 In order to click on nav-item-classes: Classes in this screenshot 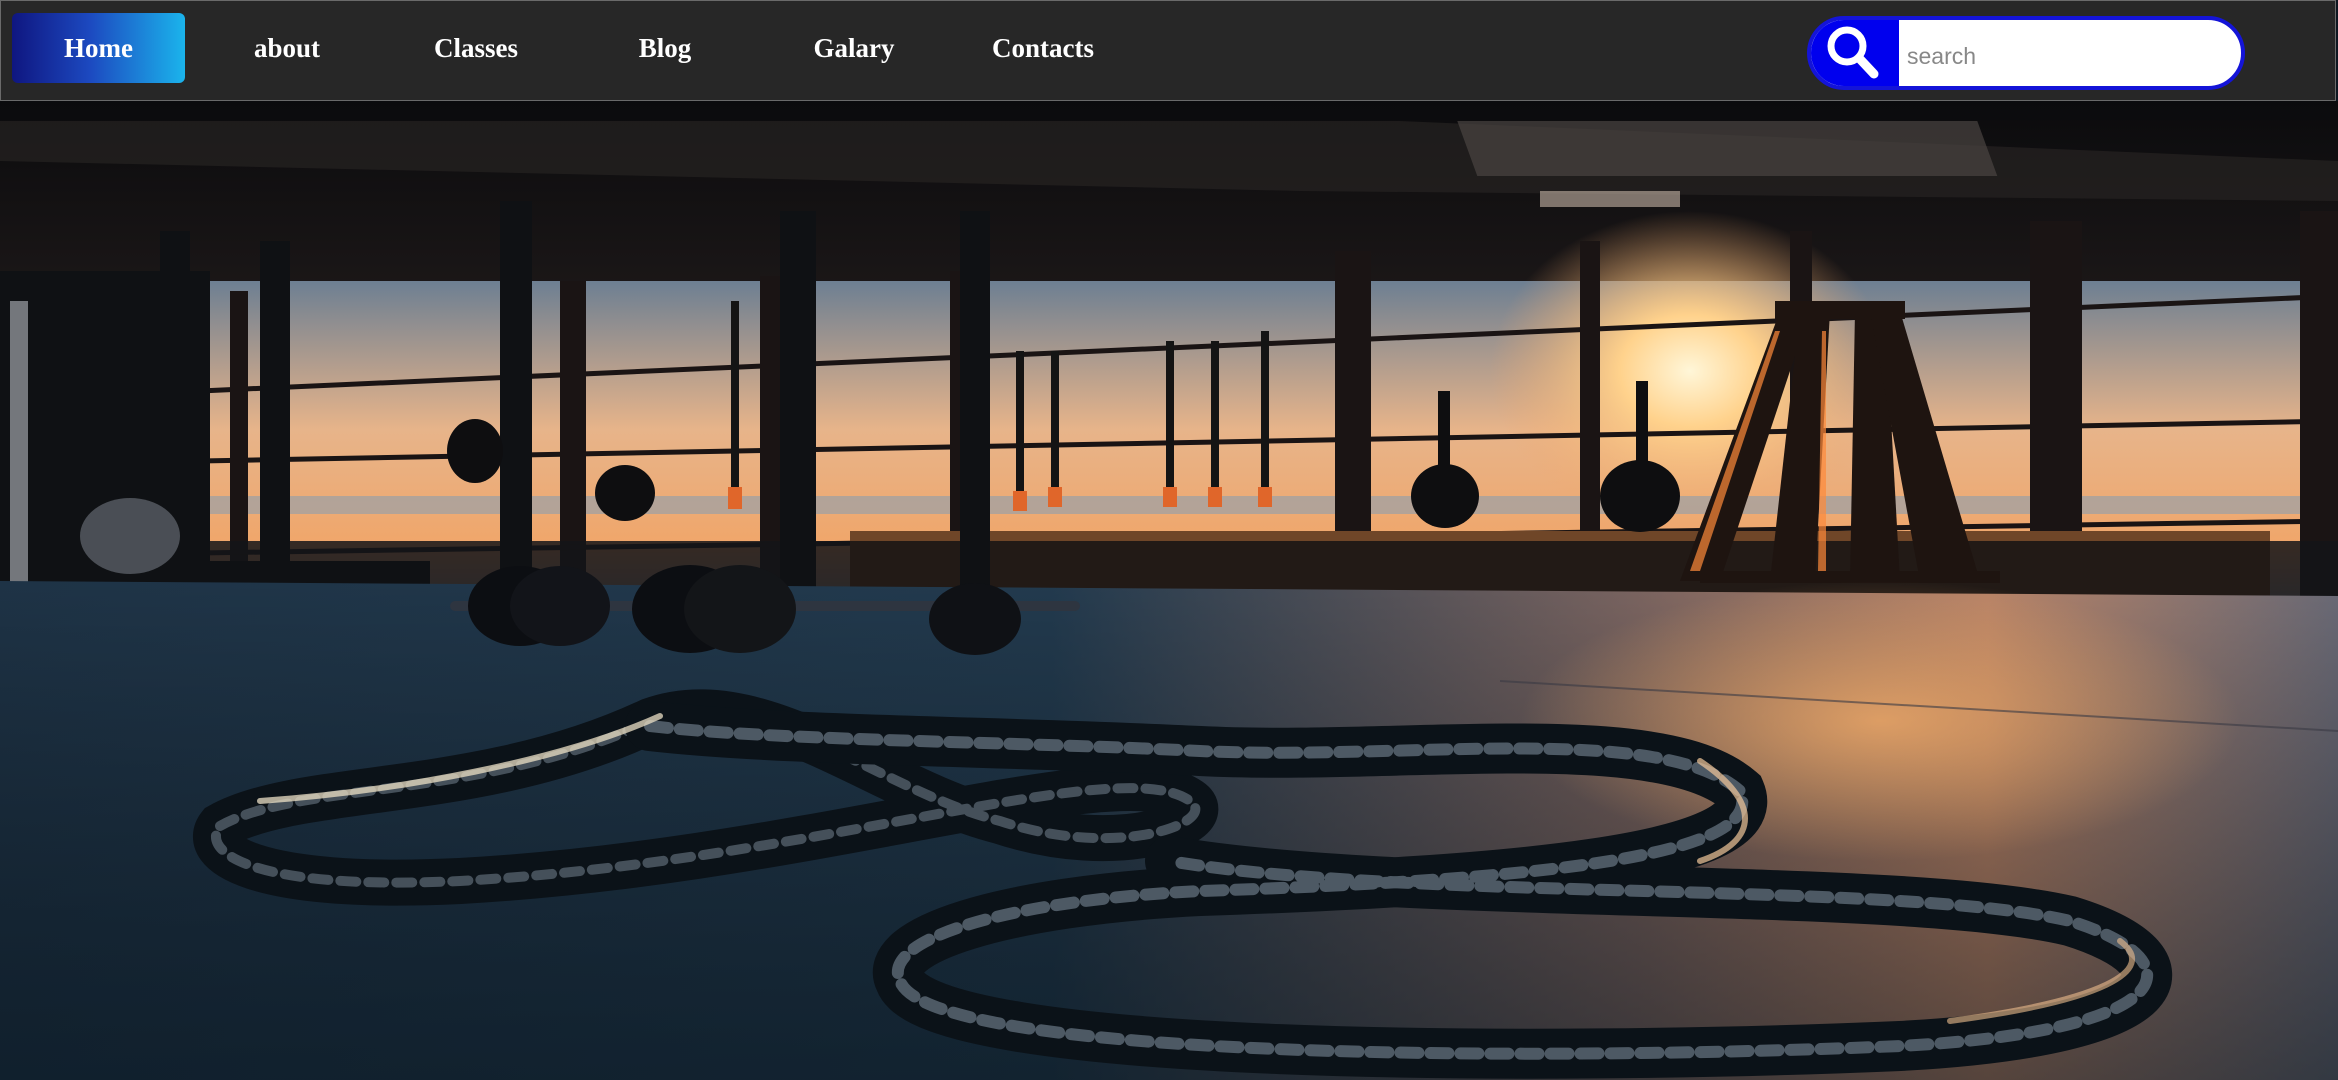, I will do `click(476, 48)`.